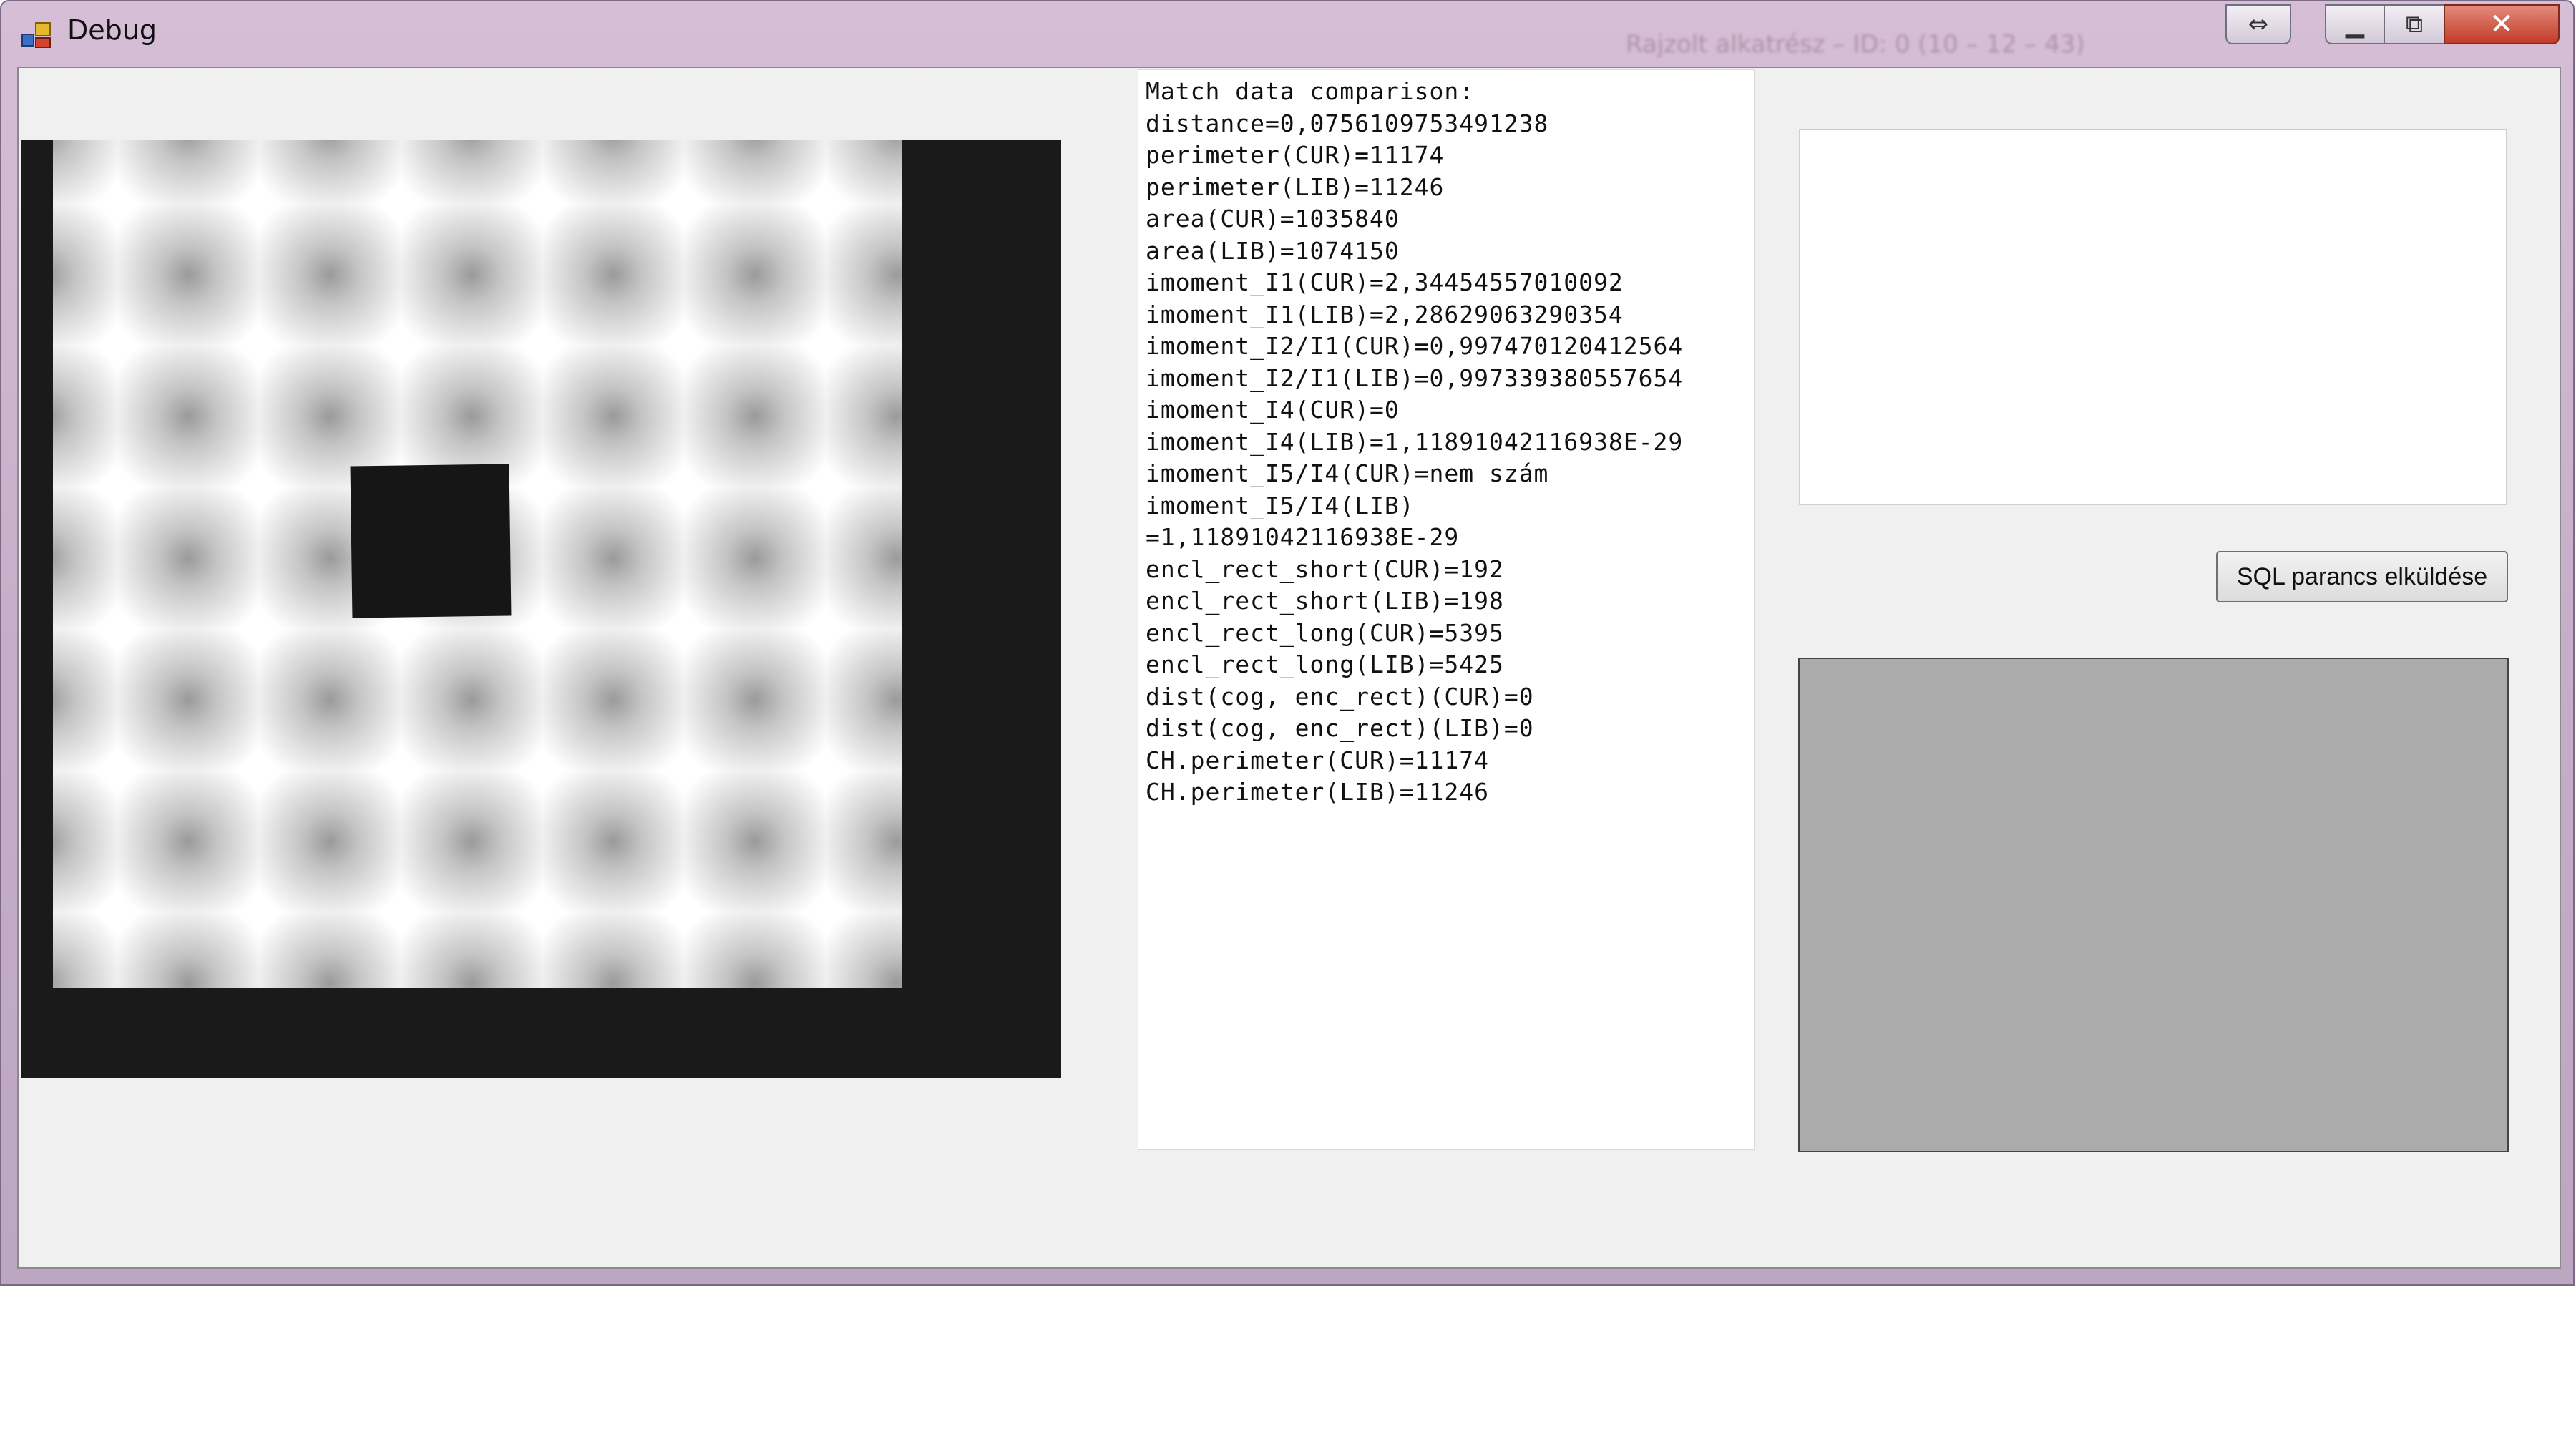  What do you see at coordinates (2362, 576) in the screenshot?
I see `send-sql-button: SQL parancs elküldése` at bounding box center [2362, 576].